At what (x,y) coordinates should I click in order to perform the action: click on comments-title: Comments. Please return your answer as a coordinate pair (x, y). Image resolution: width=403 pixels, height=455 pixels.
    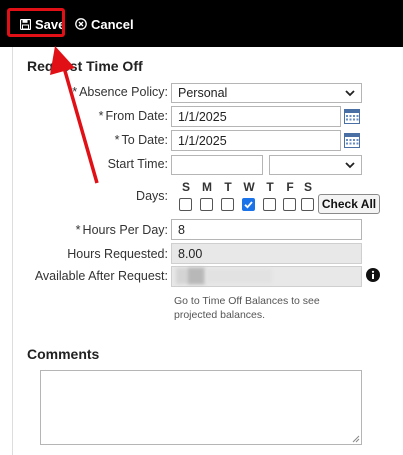
    Looking at the image, I should click on (63, 354).